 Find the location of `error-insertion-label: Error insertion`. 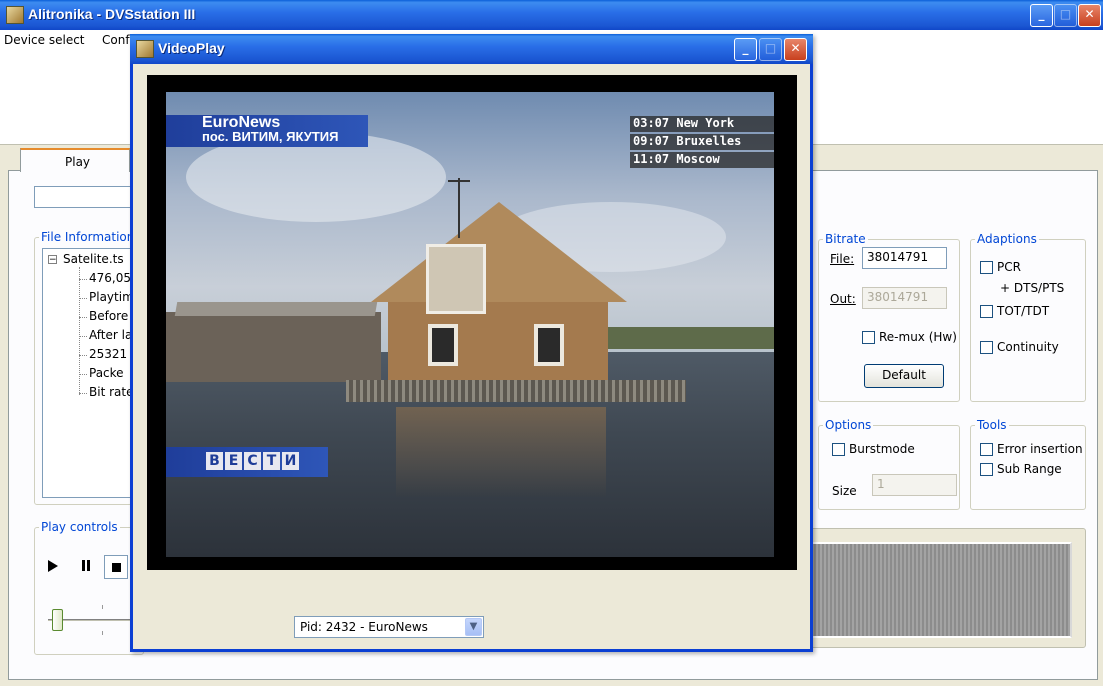

error-insertion-label: Error insertion is located at coordinates (1040, 449).